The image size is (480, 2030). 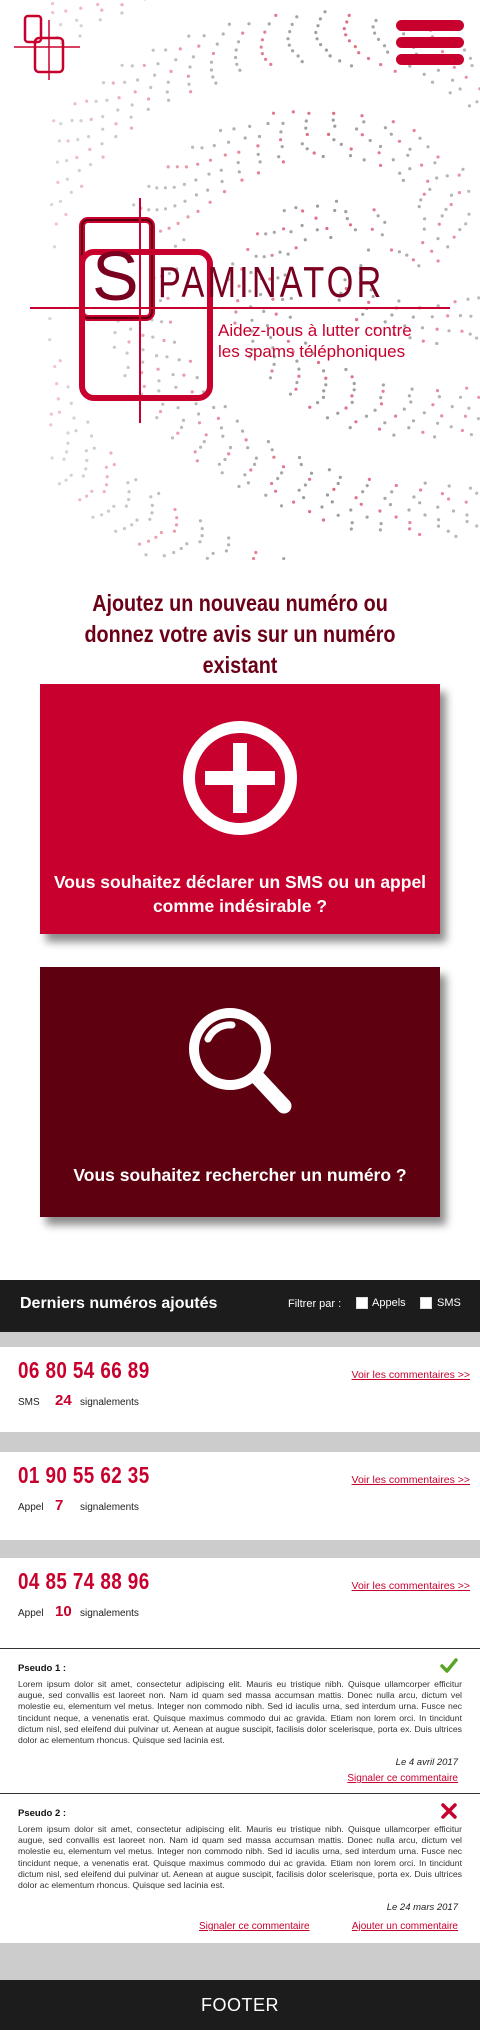 What do you see at coordinates (115, 276) in the screenshot?
I see `logo-letter-s: S` at bounding box center [115, 276].